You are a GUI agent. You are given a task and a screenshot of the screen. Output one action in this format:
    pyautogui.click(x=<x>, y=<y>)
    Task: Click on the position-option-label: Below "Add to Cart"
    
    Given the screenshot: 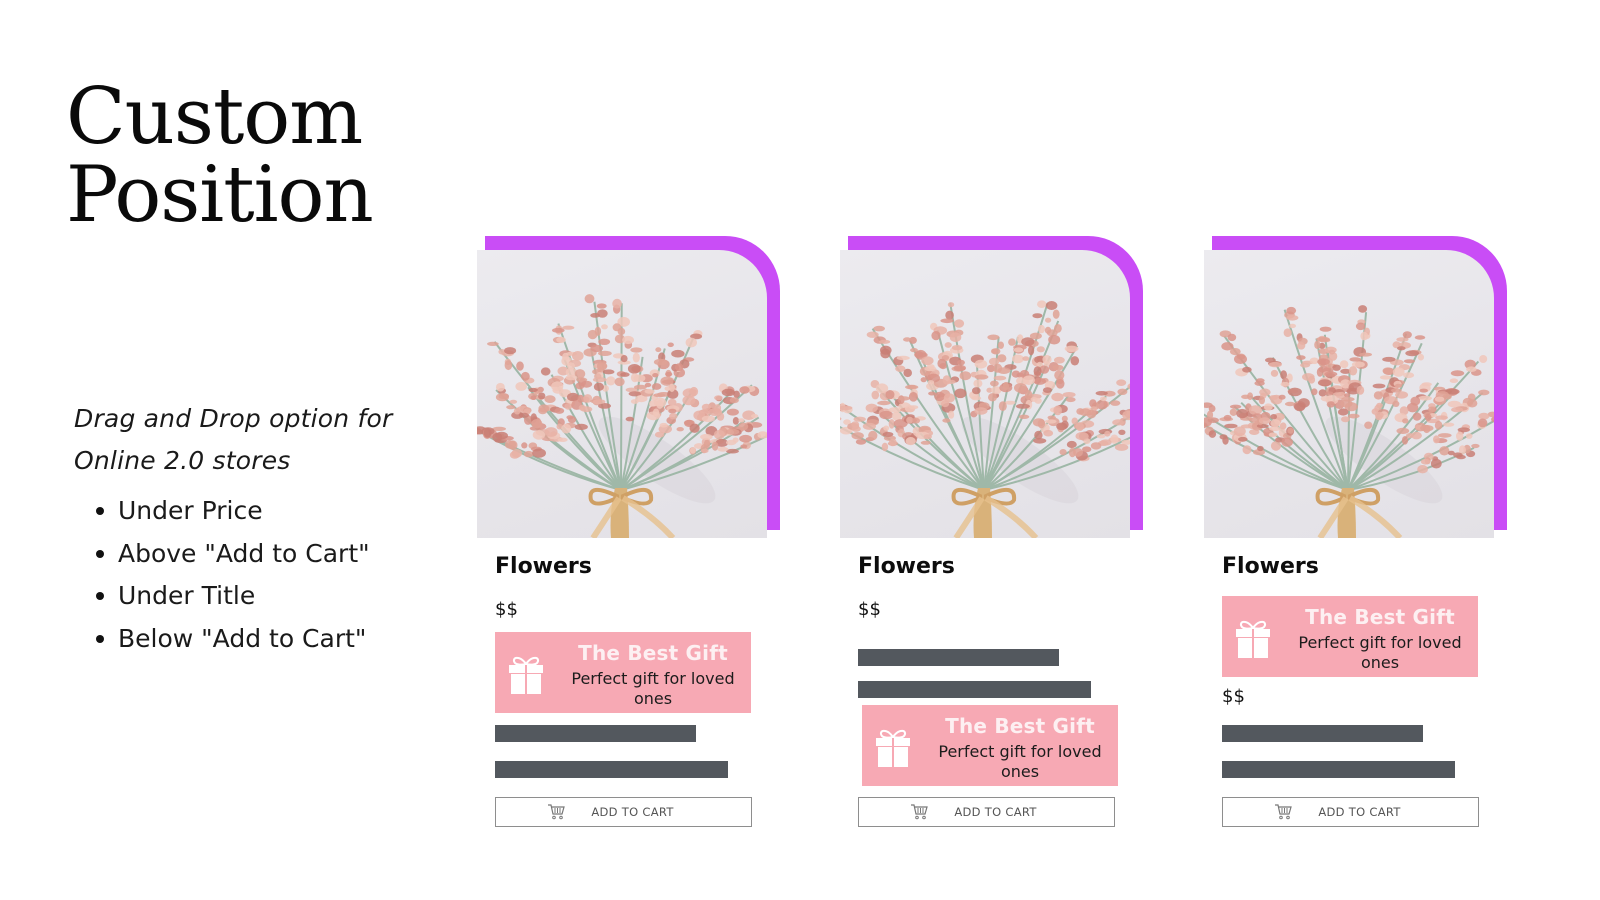 What is the action you would take?
    pyautogui.click(x=242, y=638)
    